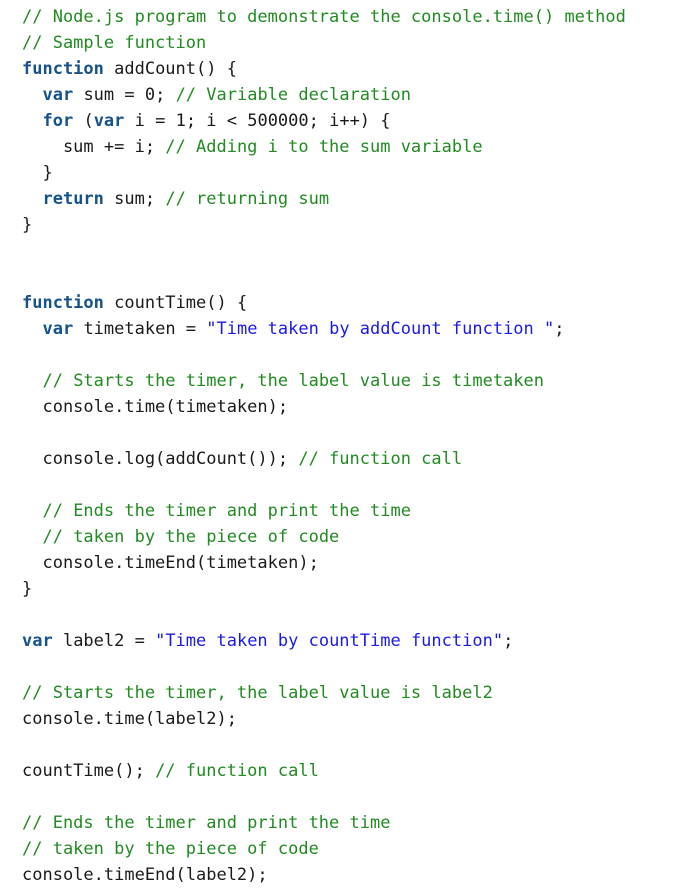 This screenshot has height=888, width=674. Describe the element at coordinates (348, 407) in the screenshot. I see `code-line: console.time(timetaken);` at that location.